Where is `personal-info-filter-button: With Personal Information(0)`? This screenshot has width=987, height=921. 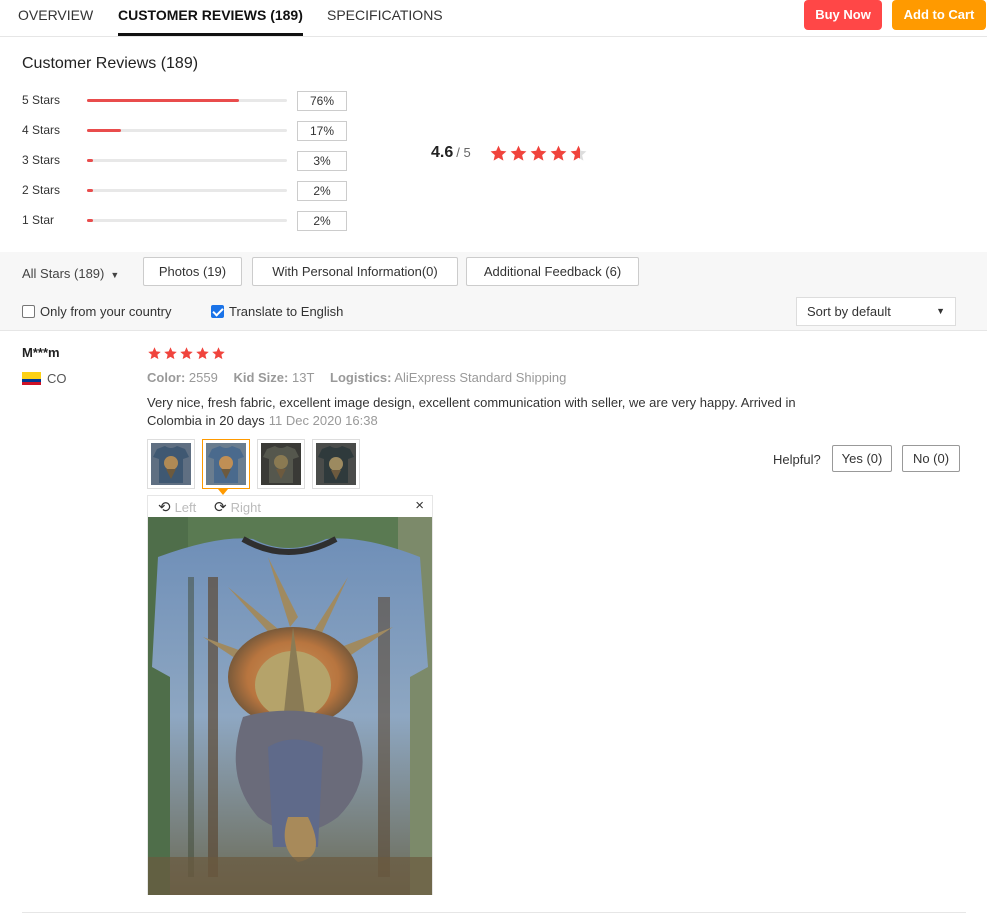
personal-info-filter-button: With Personal Information(0) is located at coordinates (355, 271).